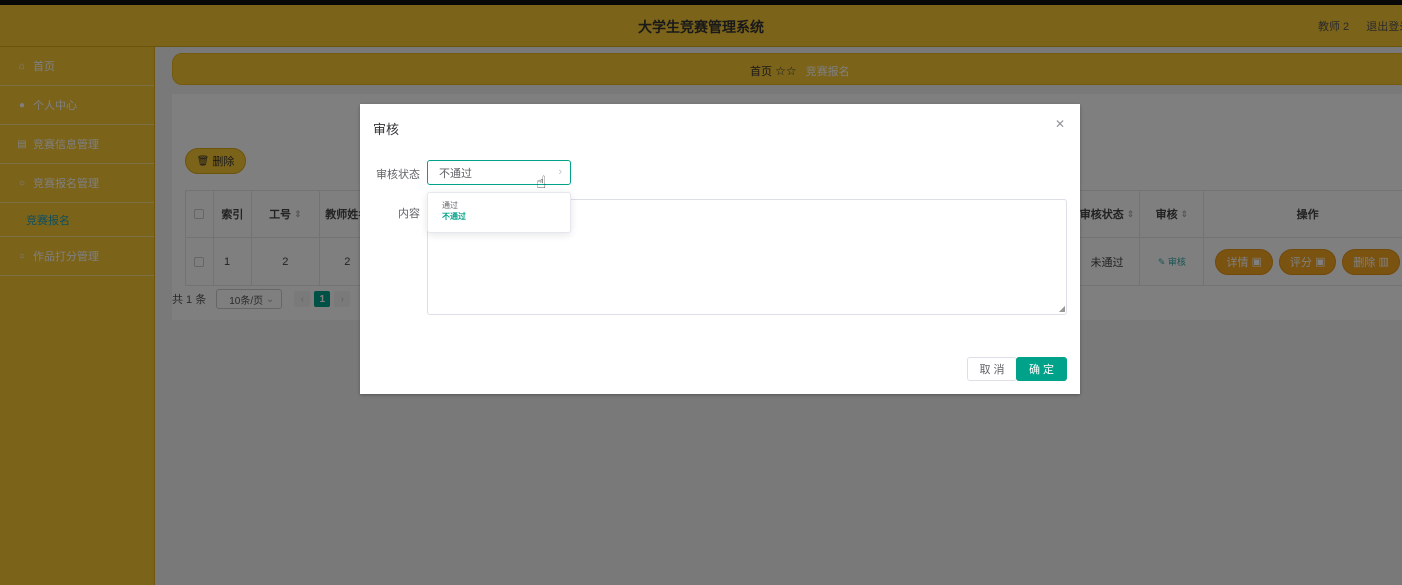 This screenshot has height=585, width=1402. Describe the element at coordinates (1041, 369) in the screenshot. I see `confirm-button: 确 定` at that location.